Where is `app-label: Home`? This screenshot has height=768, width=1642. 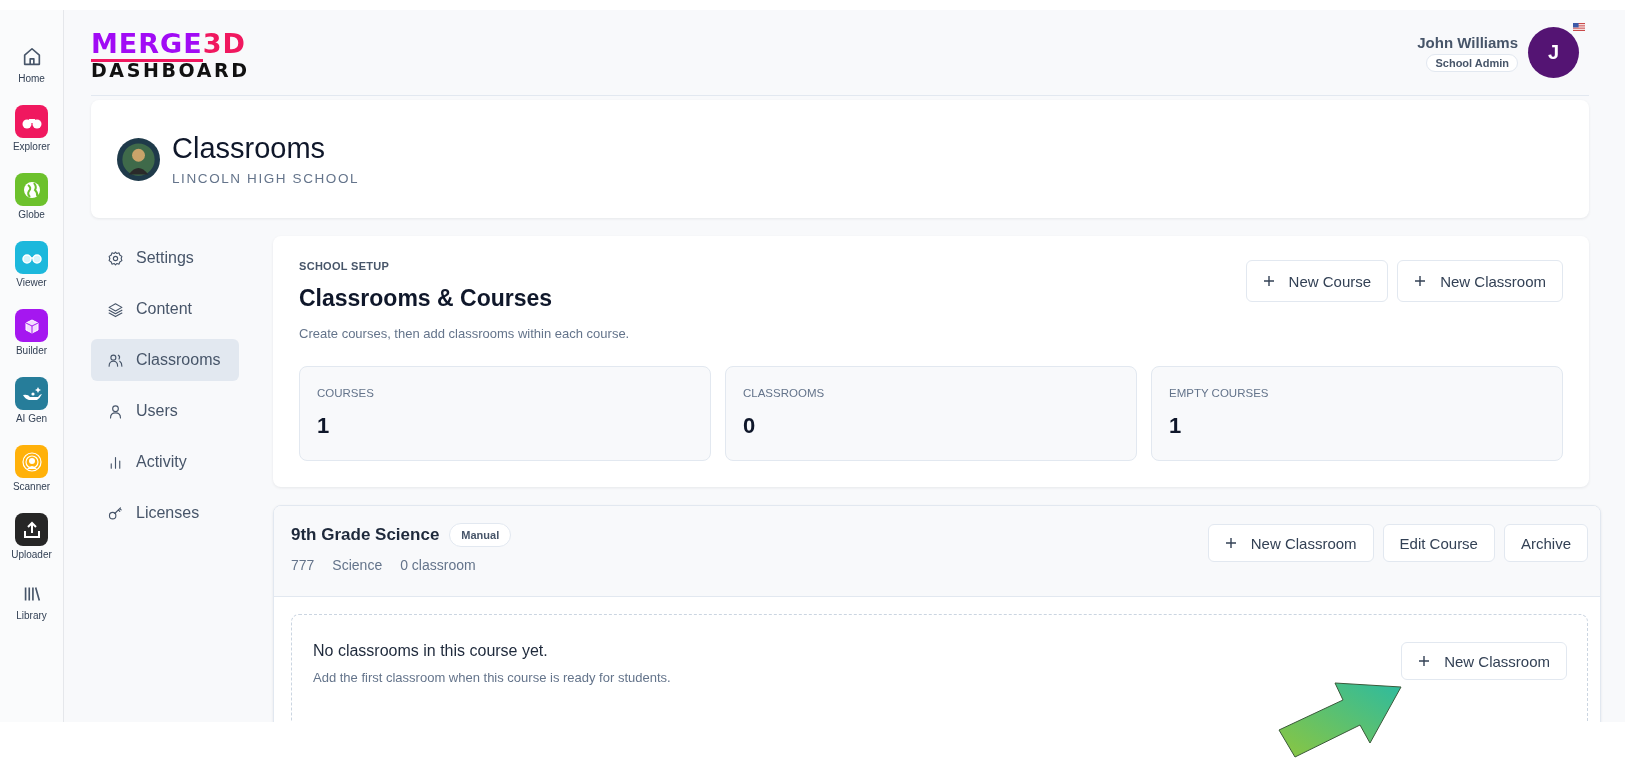 app-label: Home is located at coordinates (31, 78).